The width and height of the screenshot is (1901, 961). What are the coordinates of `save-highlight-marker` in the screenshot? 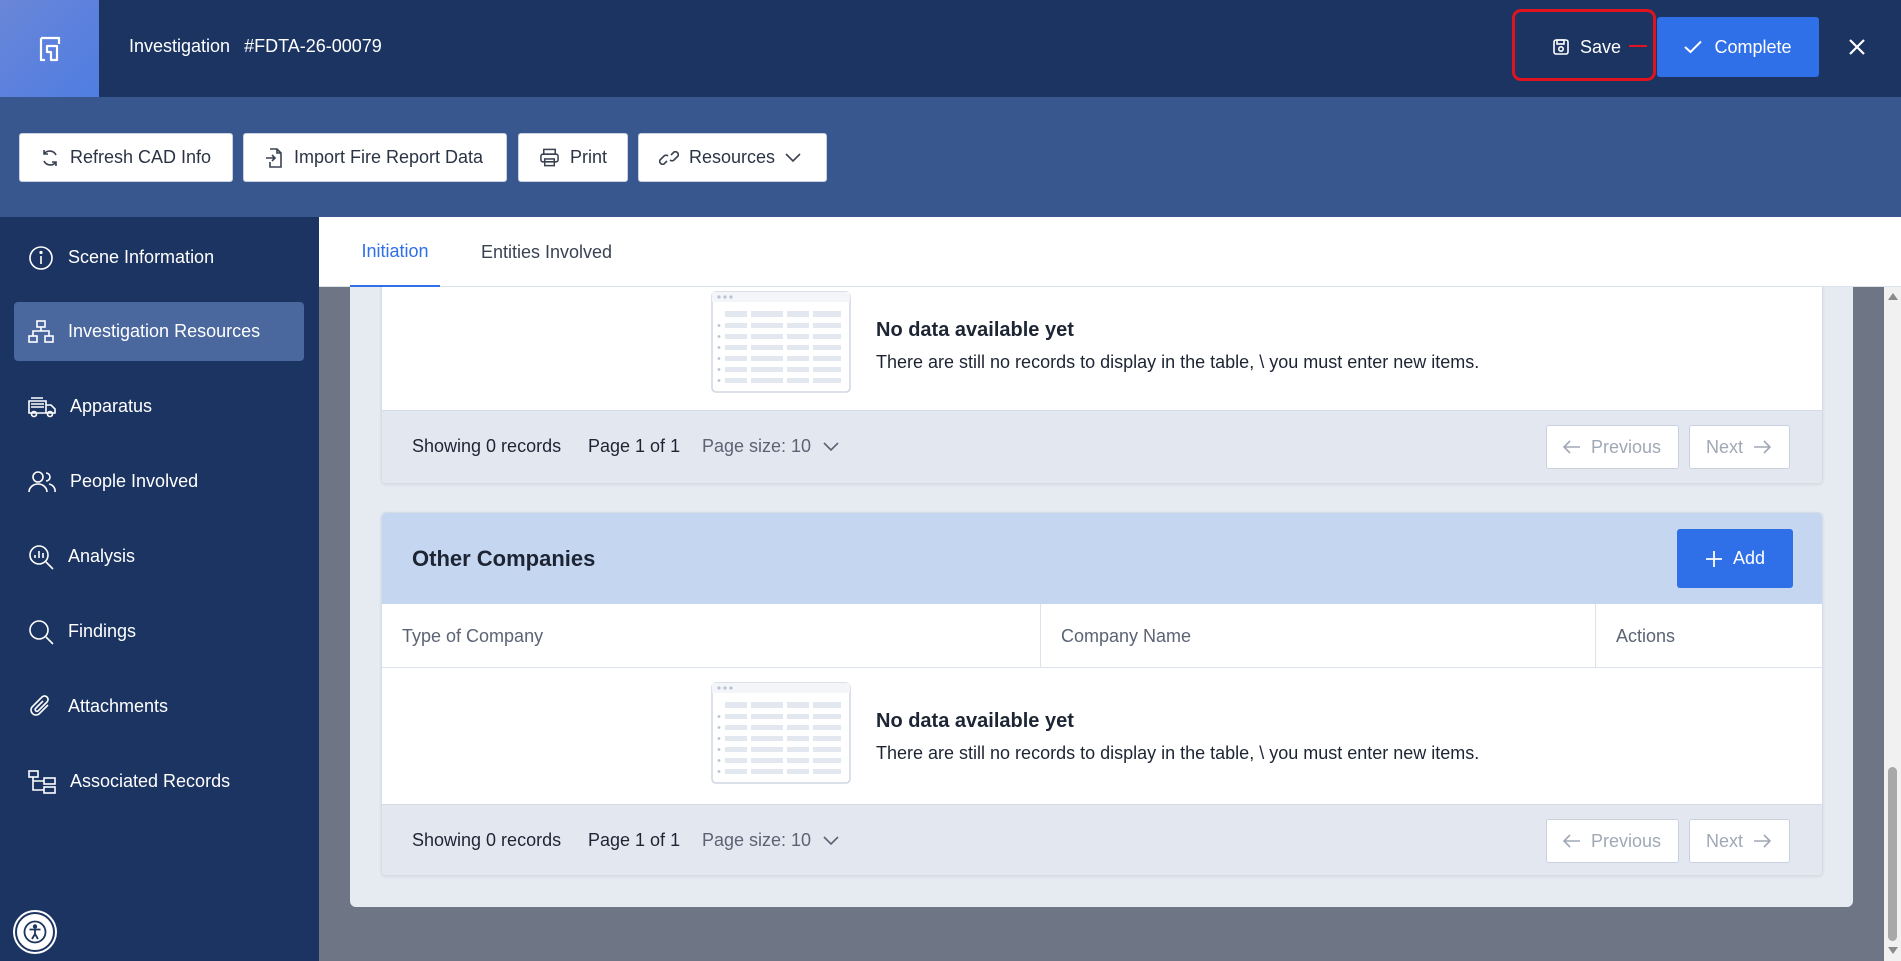 It's located at (1638, 46).